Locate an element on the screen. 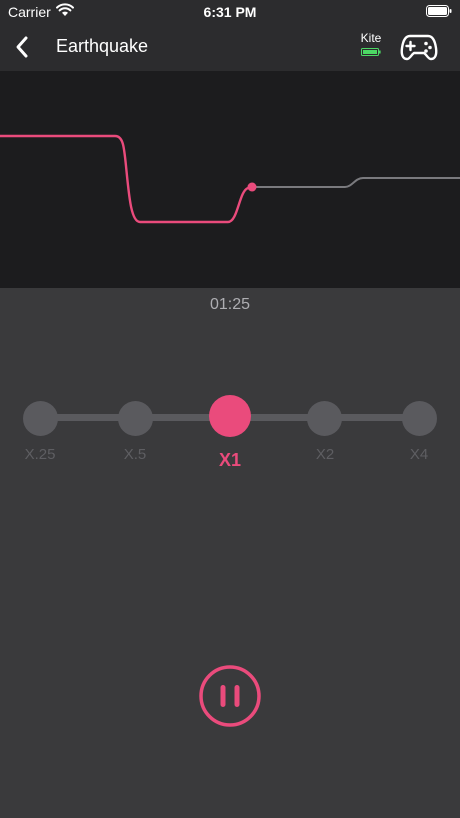  device-battery-icon is located at coordinates (371, 52).